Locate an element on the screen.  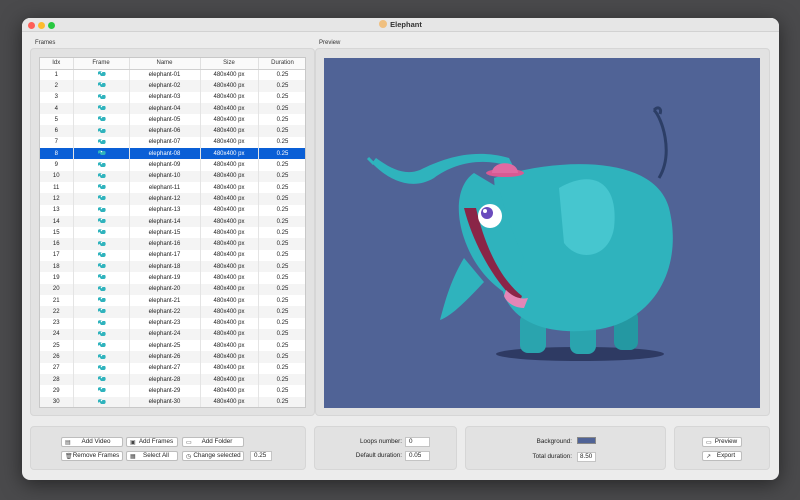
table-row: 22 elephant-22 480x400 px 0.25 is located at coordinates (172, 312).